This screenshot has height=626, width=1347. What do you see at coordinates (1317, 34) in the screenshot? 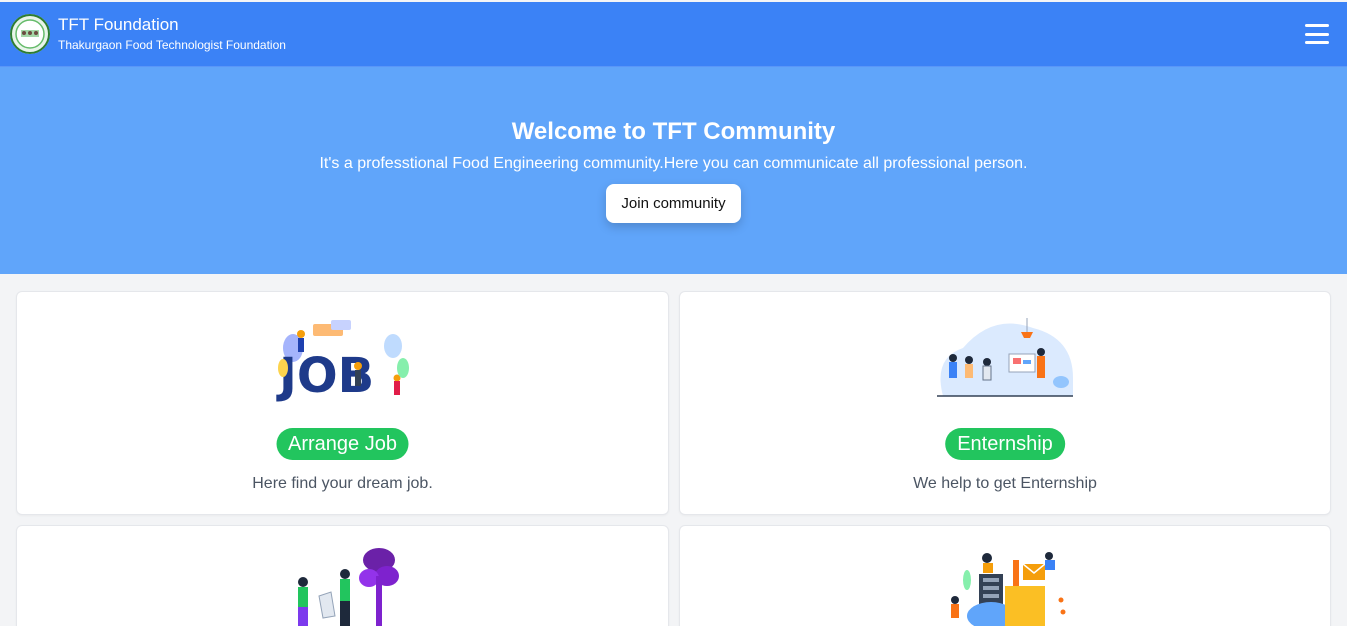
I see `hamburger-menu-icon` at bounding box center [1317, 34].